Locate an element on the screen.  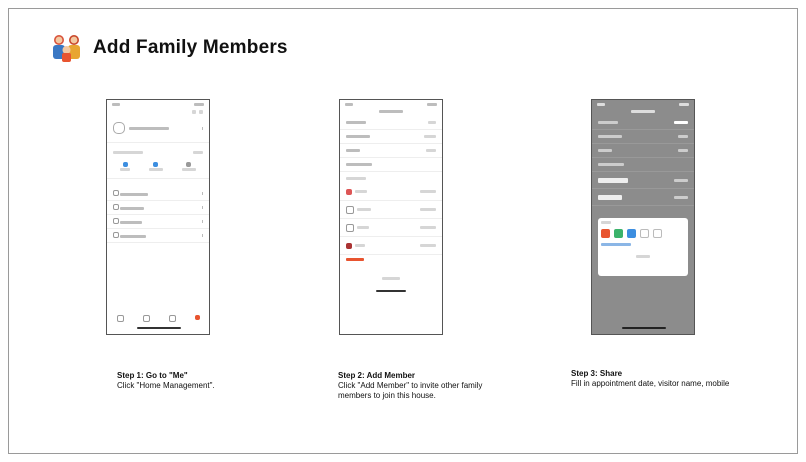
family-icon is located at coordinates (66, 48).